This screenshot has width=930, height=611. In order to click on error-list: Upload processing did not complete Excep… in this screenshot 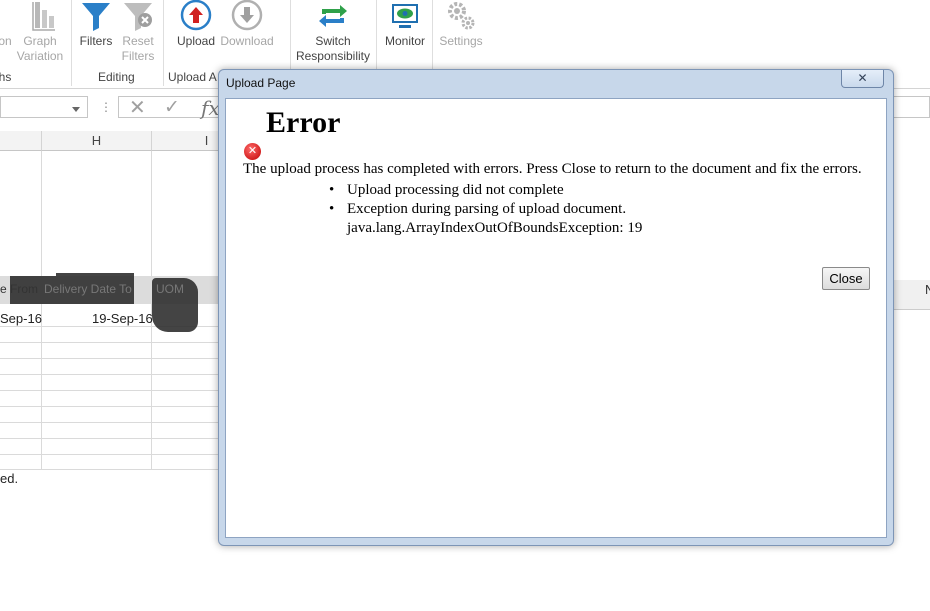, I will do `click(485, 209)`.